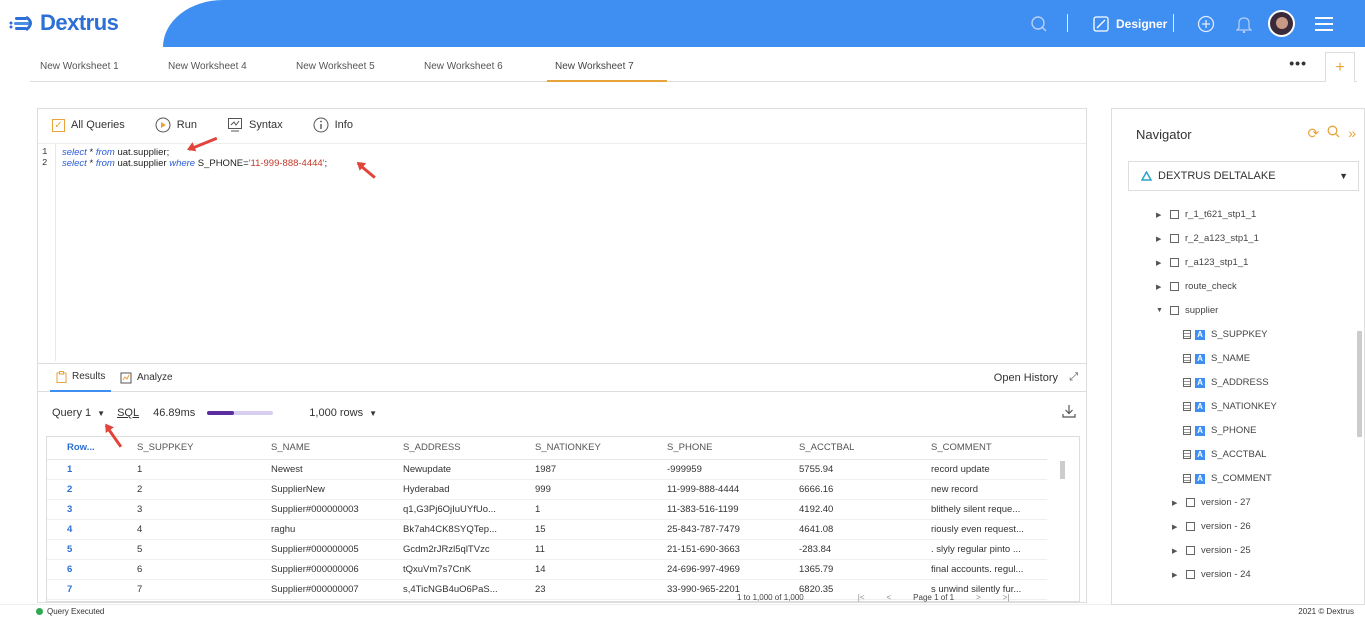 Image resolution: width=1365 pixels, height=618 pixels. I want to click on refresh-icon: ⟳, so click(1313, 133).